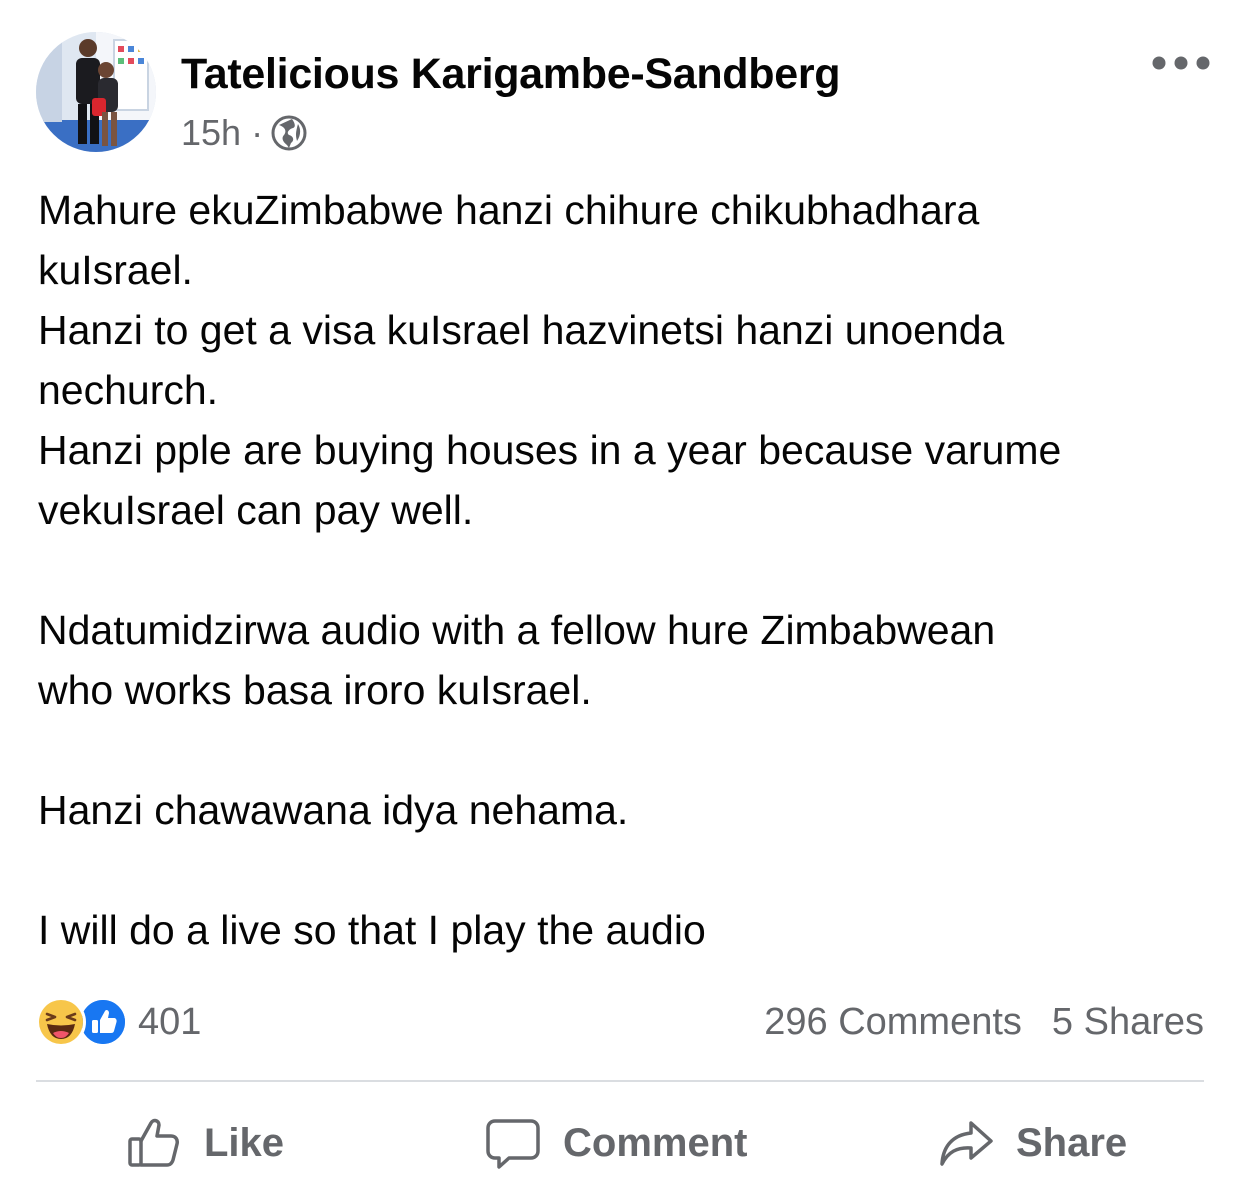 The height and width of the screenshot is (1201, 1242). I want to click on post-stats: 401 296 Comments 5 Shares, so click(620, 1022).